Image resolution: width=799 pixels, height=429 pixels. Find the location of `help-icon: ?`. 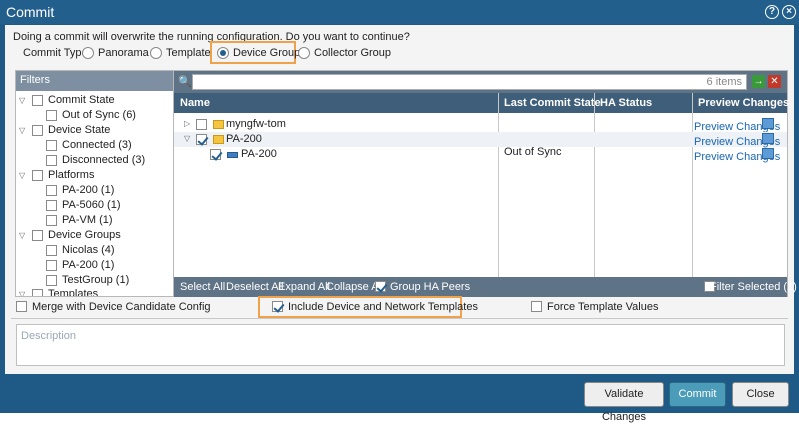

help-icon: ? is located at coordinates (772, 12).